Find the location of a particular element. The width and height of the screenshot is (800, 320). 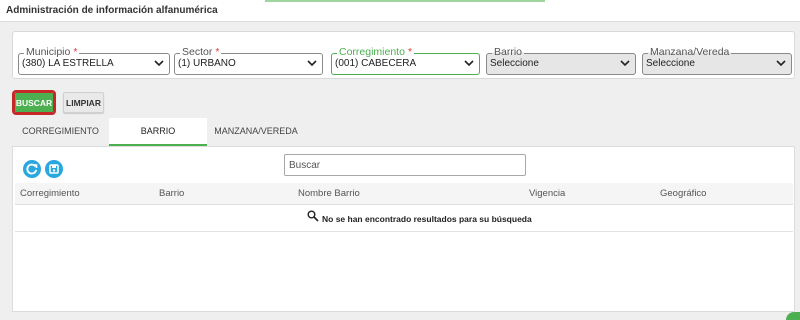

municipio-value: (380) LA ESTRELLA is located at coordinates (68, 63).